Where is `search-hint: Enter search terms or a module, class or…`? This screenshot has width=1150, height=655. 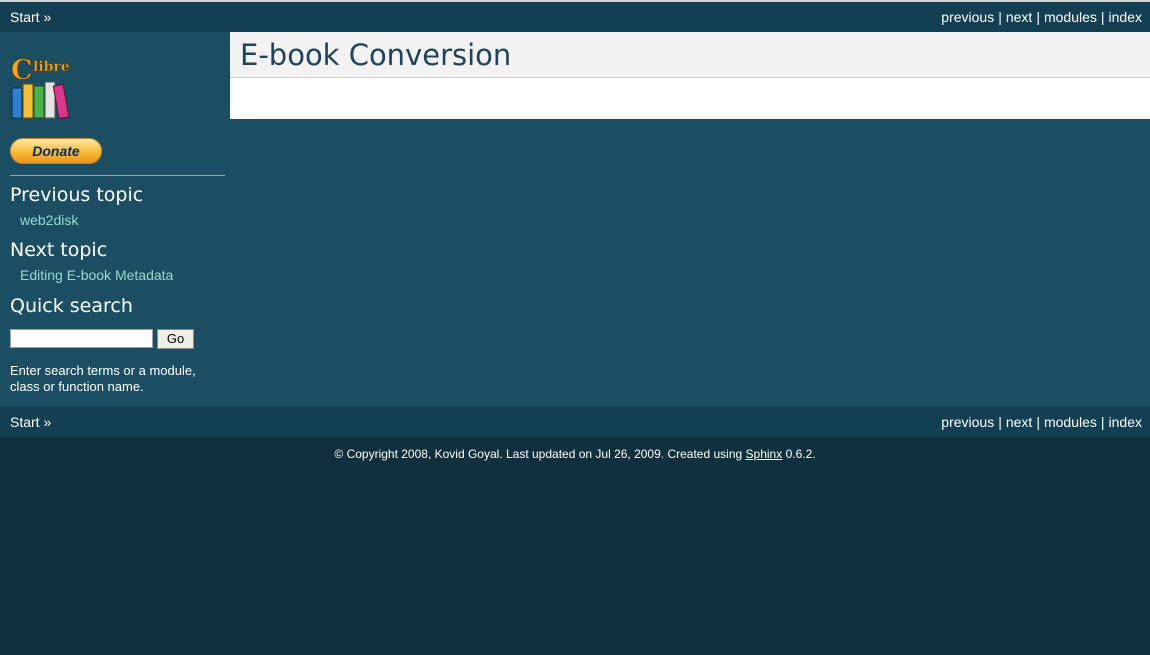 search-hint: Enter search terms or a module, class or… is located at coordinates (103, 378).